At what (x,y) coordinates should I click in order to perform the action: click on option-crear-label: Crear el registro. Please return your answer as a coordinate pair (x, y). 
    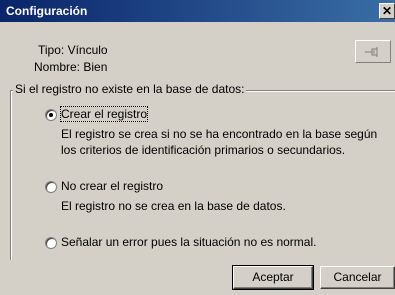
    Looking at the image, I should click on (104, 114).